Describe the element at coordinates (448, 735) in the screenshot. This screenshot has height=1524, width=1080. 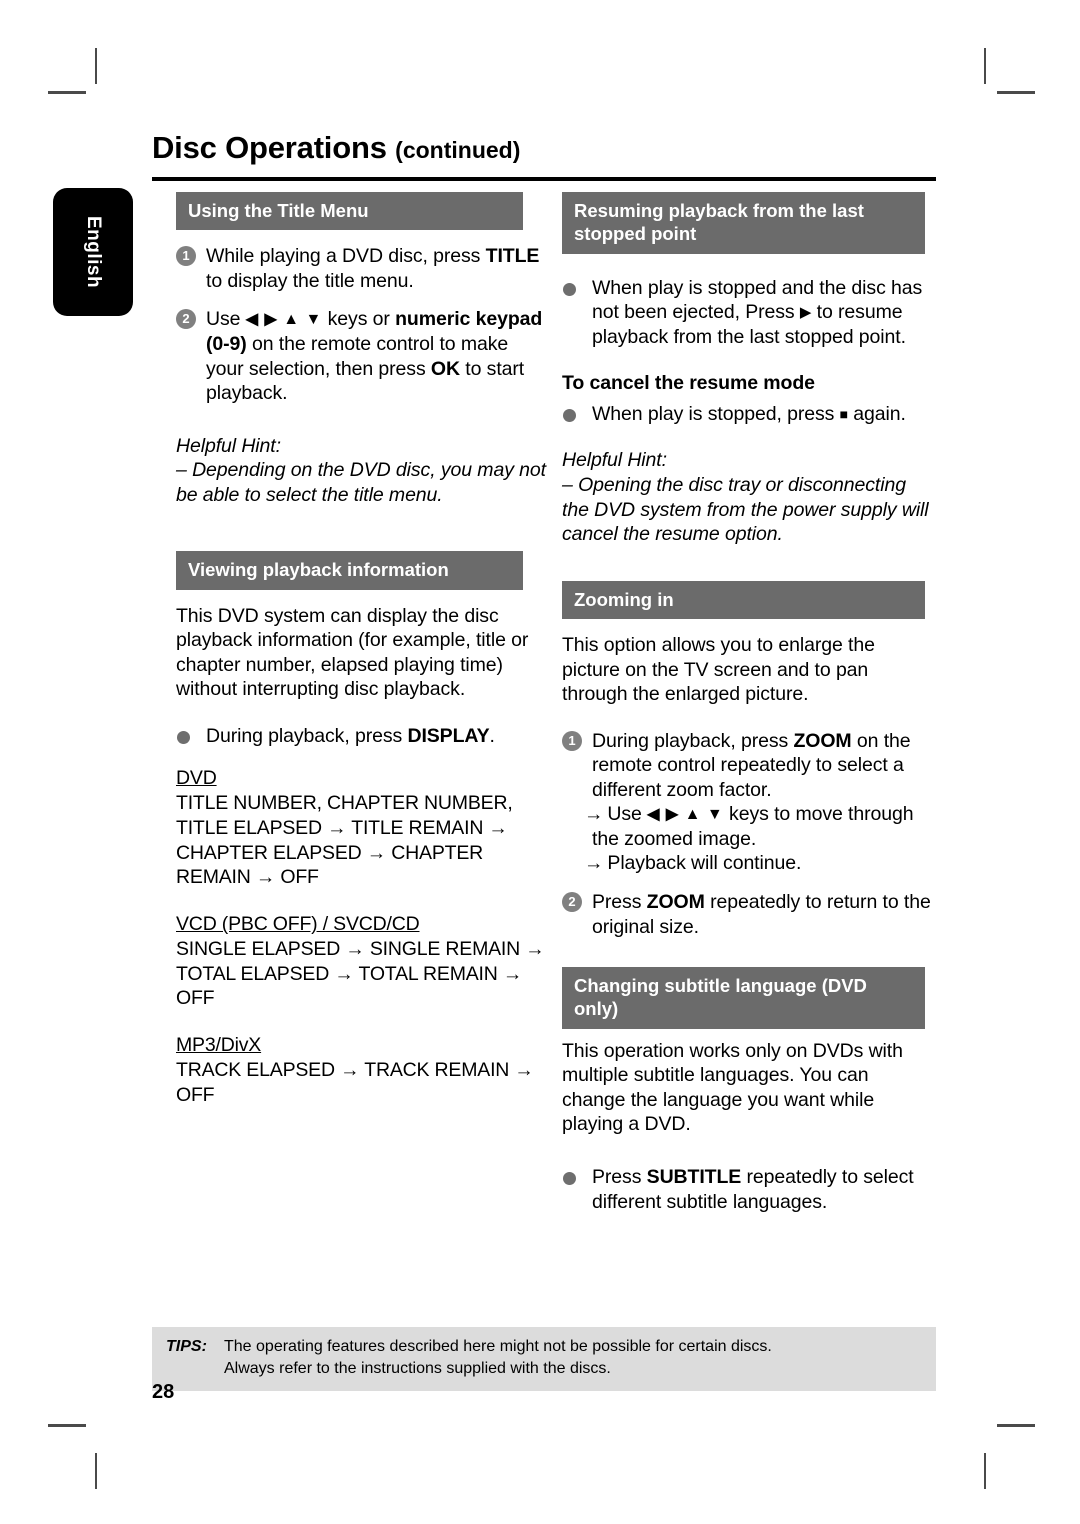
I see `keyword-display: DISPLAY` at that location.